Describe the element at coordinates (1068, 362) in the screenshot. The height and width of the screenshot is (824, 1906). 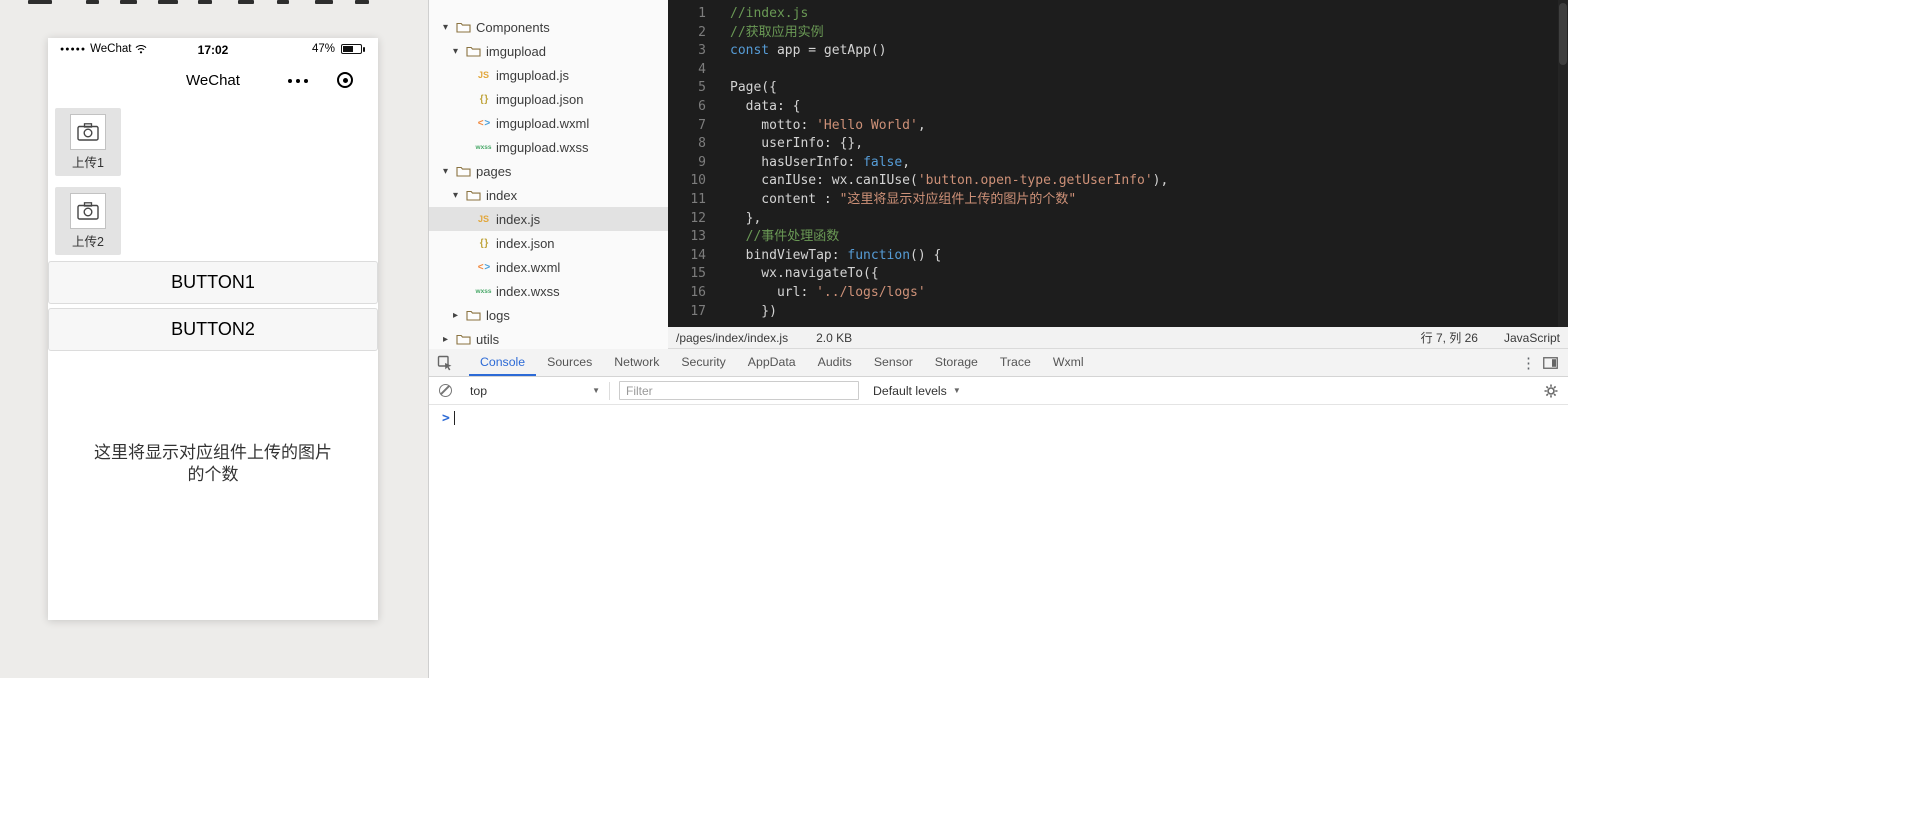
I see `devtools-tab-wxml: Wxml` at that location.